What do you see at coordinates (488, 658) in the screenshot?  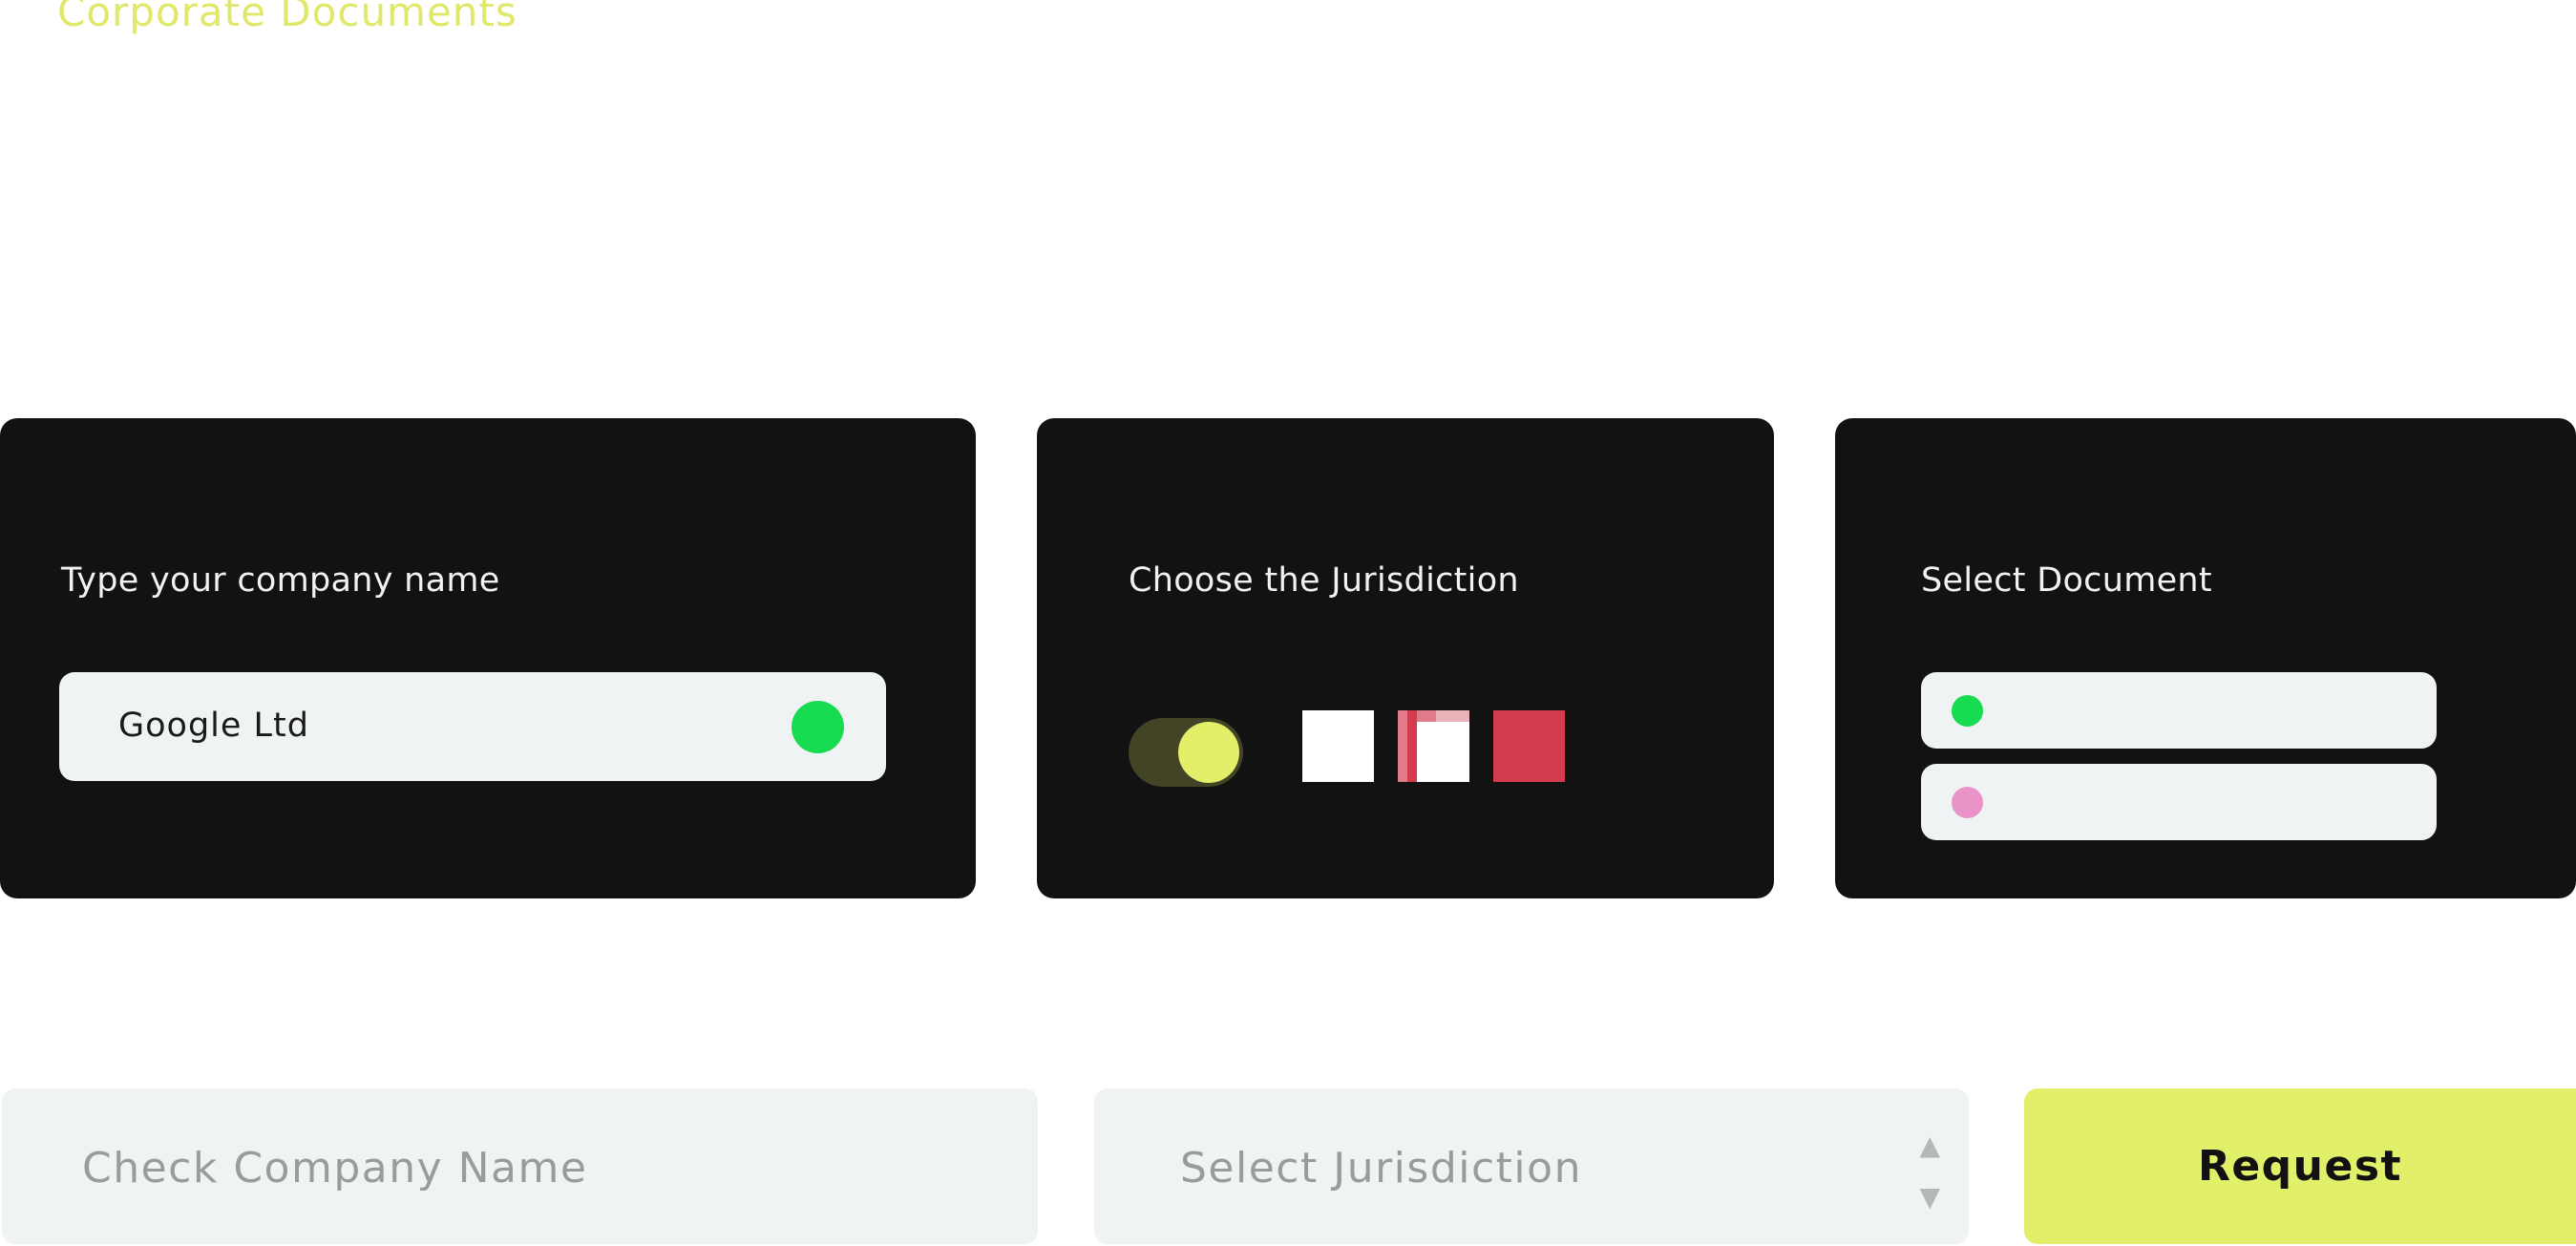 I see `company-name-card: Type your company name Google Ltd` at bounding box center [488, 658].